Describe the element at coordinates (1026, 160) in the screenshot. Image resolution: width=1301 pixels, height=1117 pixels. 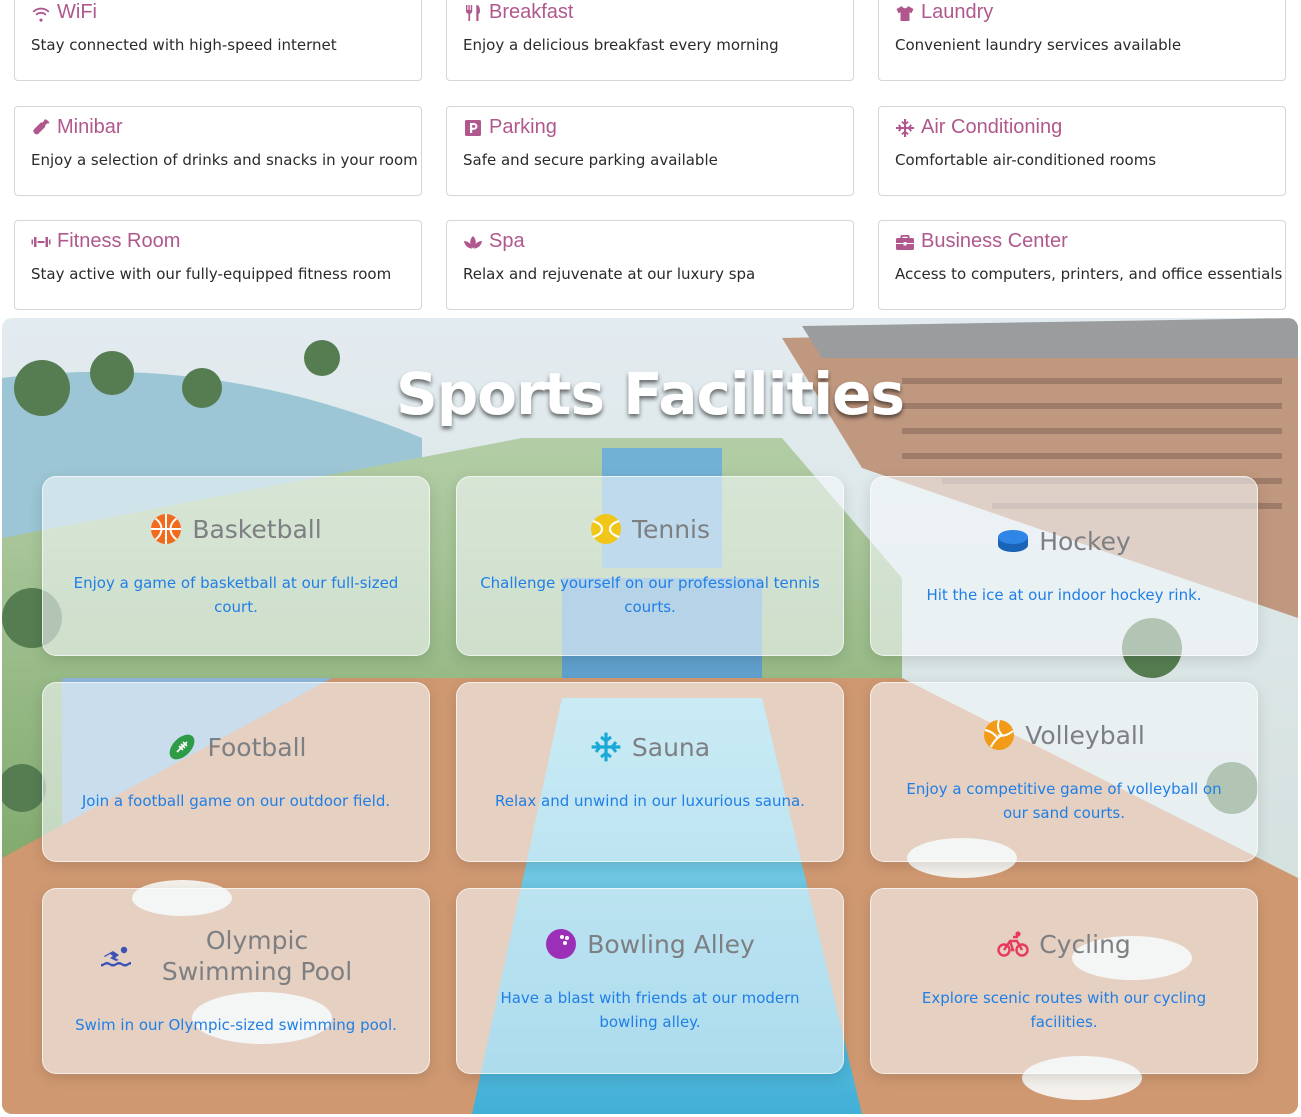
I see `amenity-description: Comfortable air-conditioned rooms` at that location.